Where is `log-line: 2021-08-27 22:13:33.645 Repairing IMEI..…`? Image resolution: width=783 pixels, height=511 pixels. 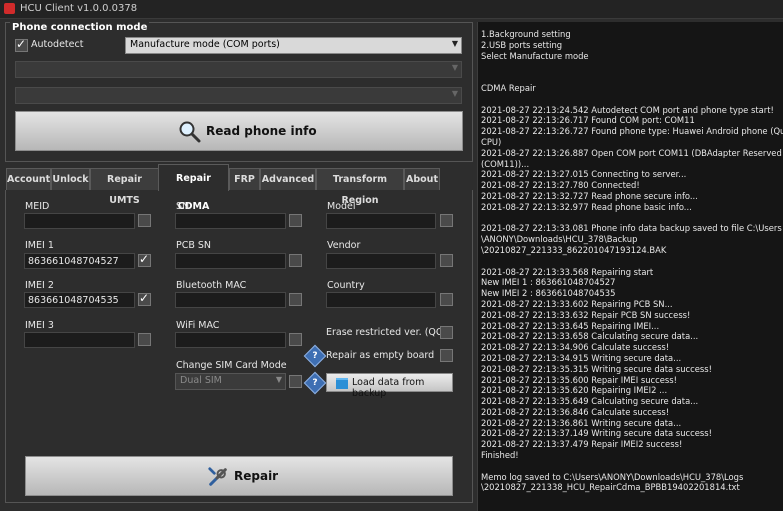
log-line: 2021-08-27 22:13:33.645 Repairing IMEI..… is located at coordinates (570, 325).